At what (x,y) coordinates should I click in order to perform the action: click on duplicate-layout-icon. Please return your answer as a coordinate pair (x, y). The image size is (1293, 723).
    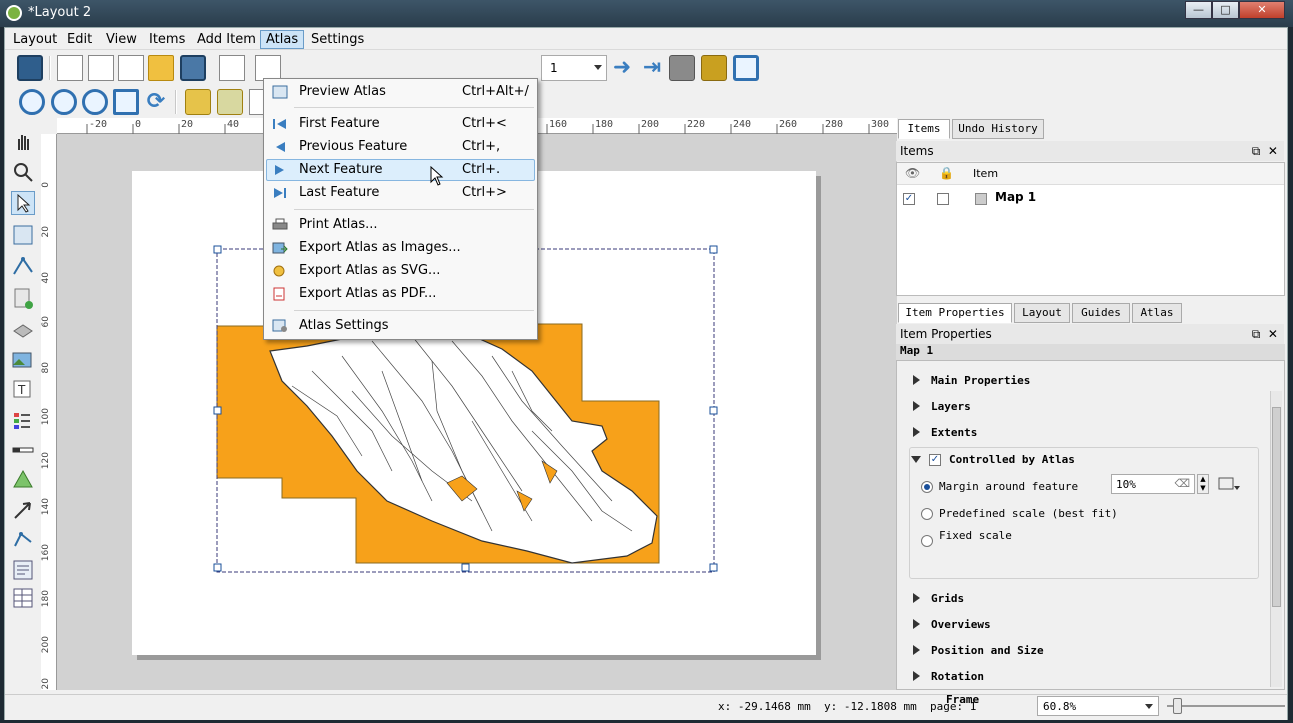
    Looking at the image, I should click on (101, 68).